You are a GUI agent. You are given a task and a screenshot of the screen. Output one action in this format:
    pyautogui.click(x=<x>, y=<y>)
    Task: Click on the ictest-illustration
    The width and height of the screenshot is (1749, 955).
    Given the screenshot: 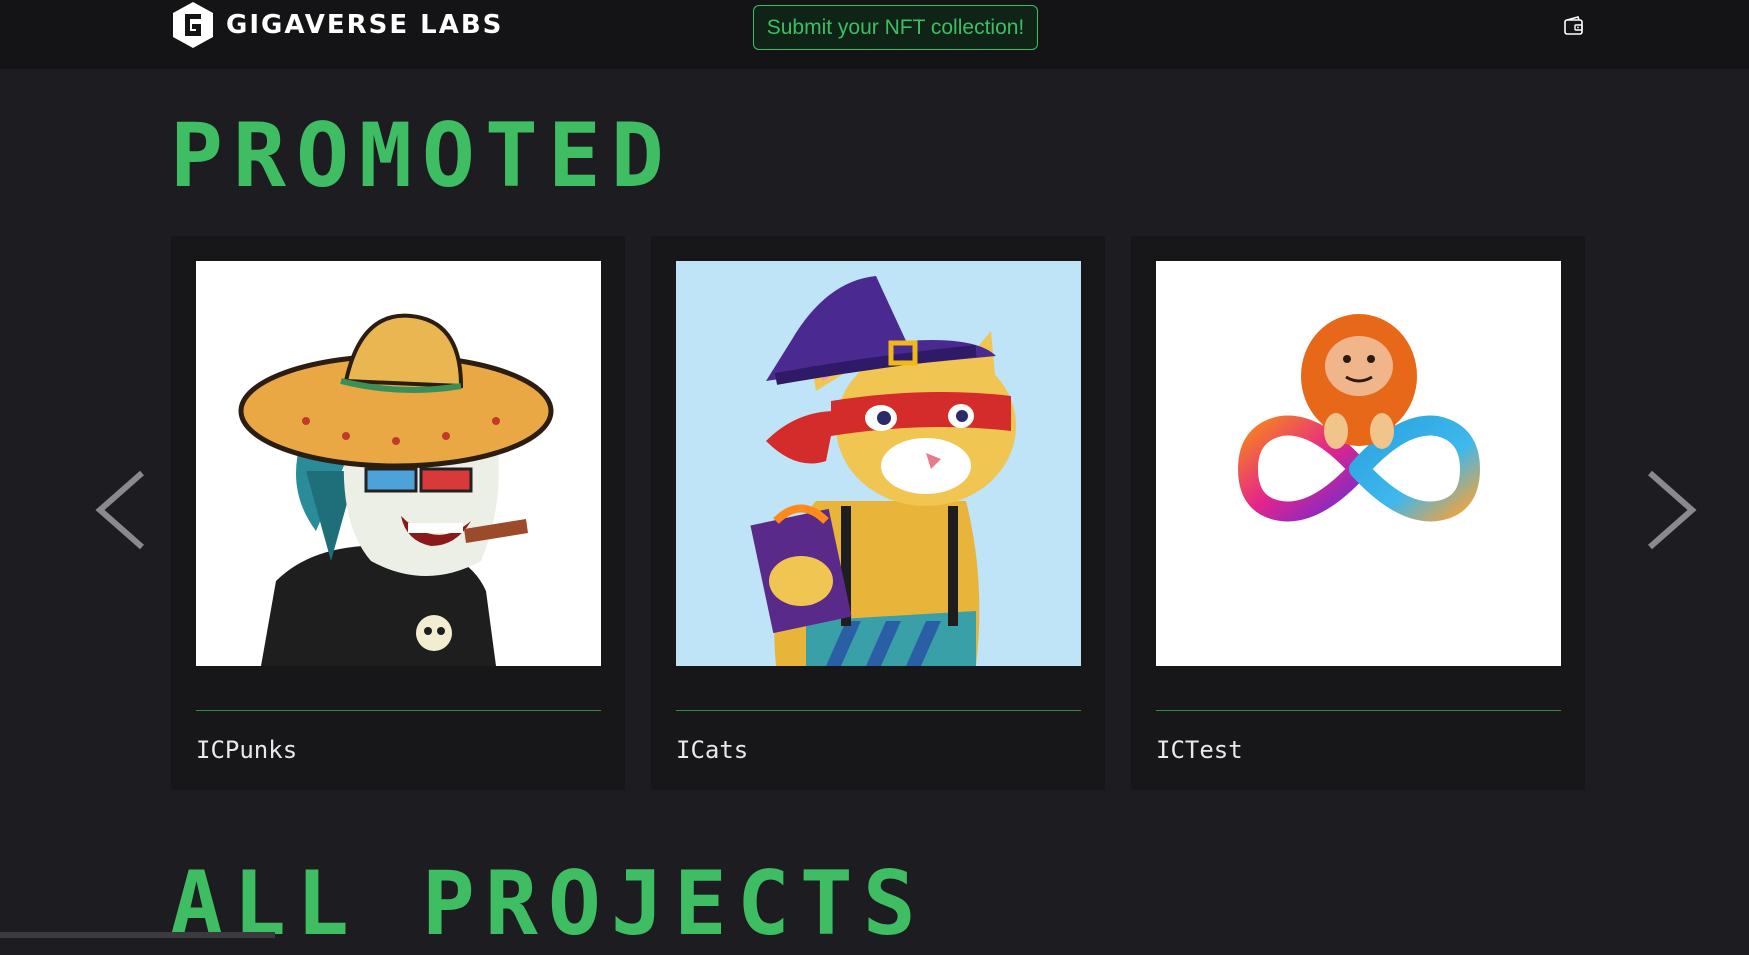 What is the action you would take?
    pyautogui.click(x=1358, y=463)
    